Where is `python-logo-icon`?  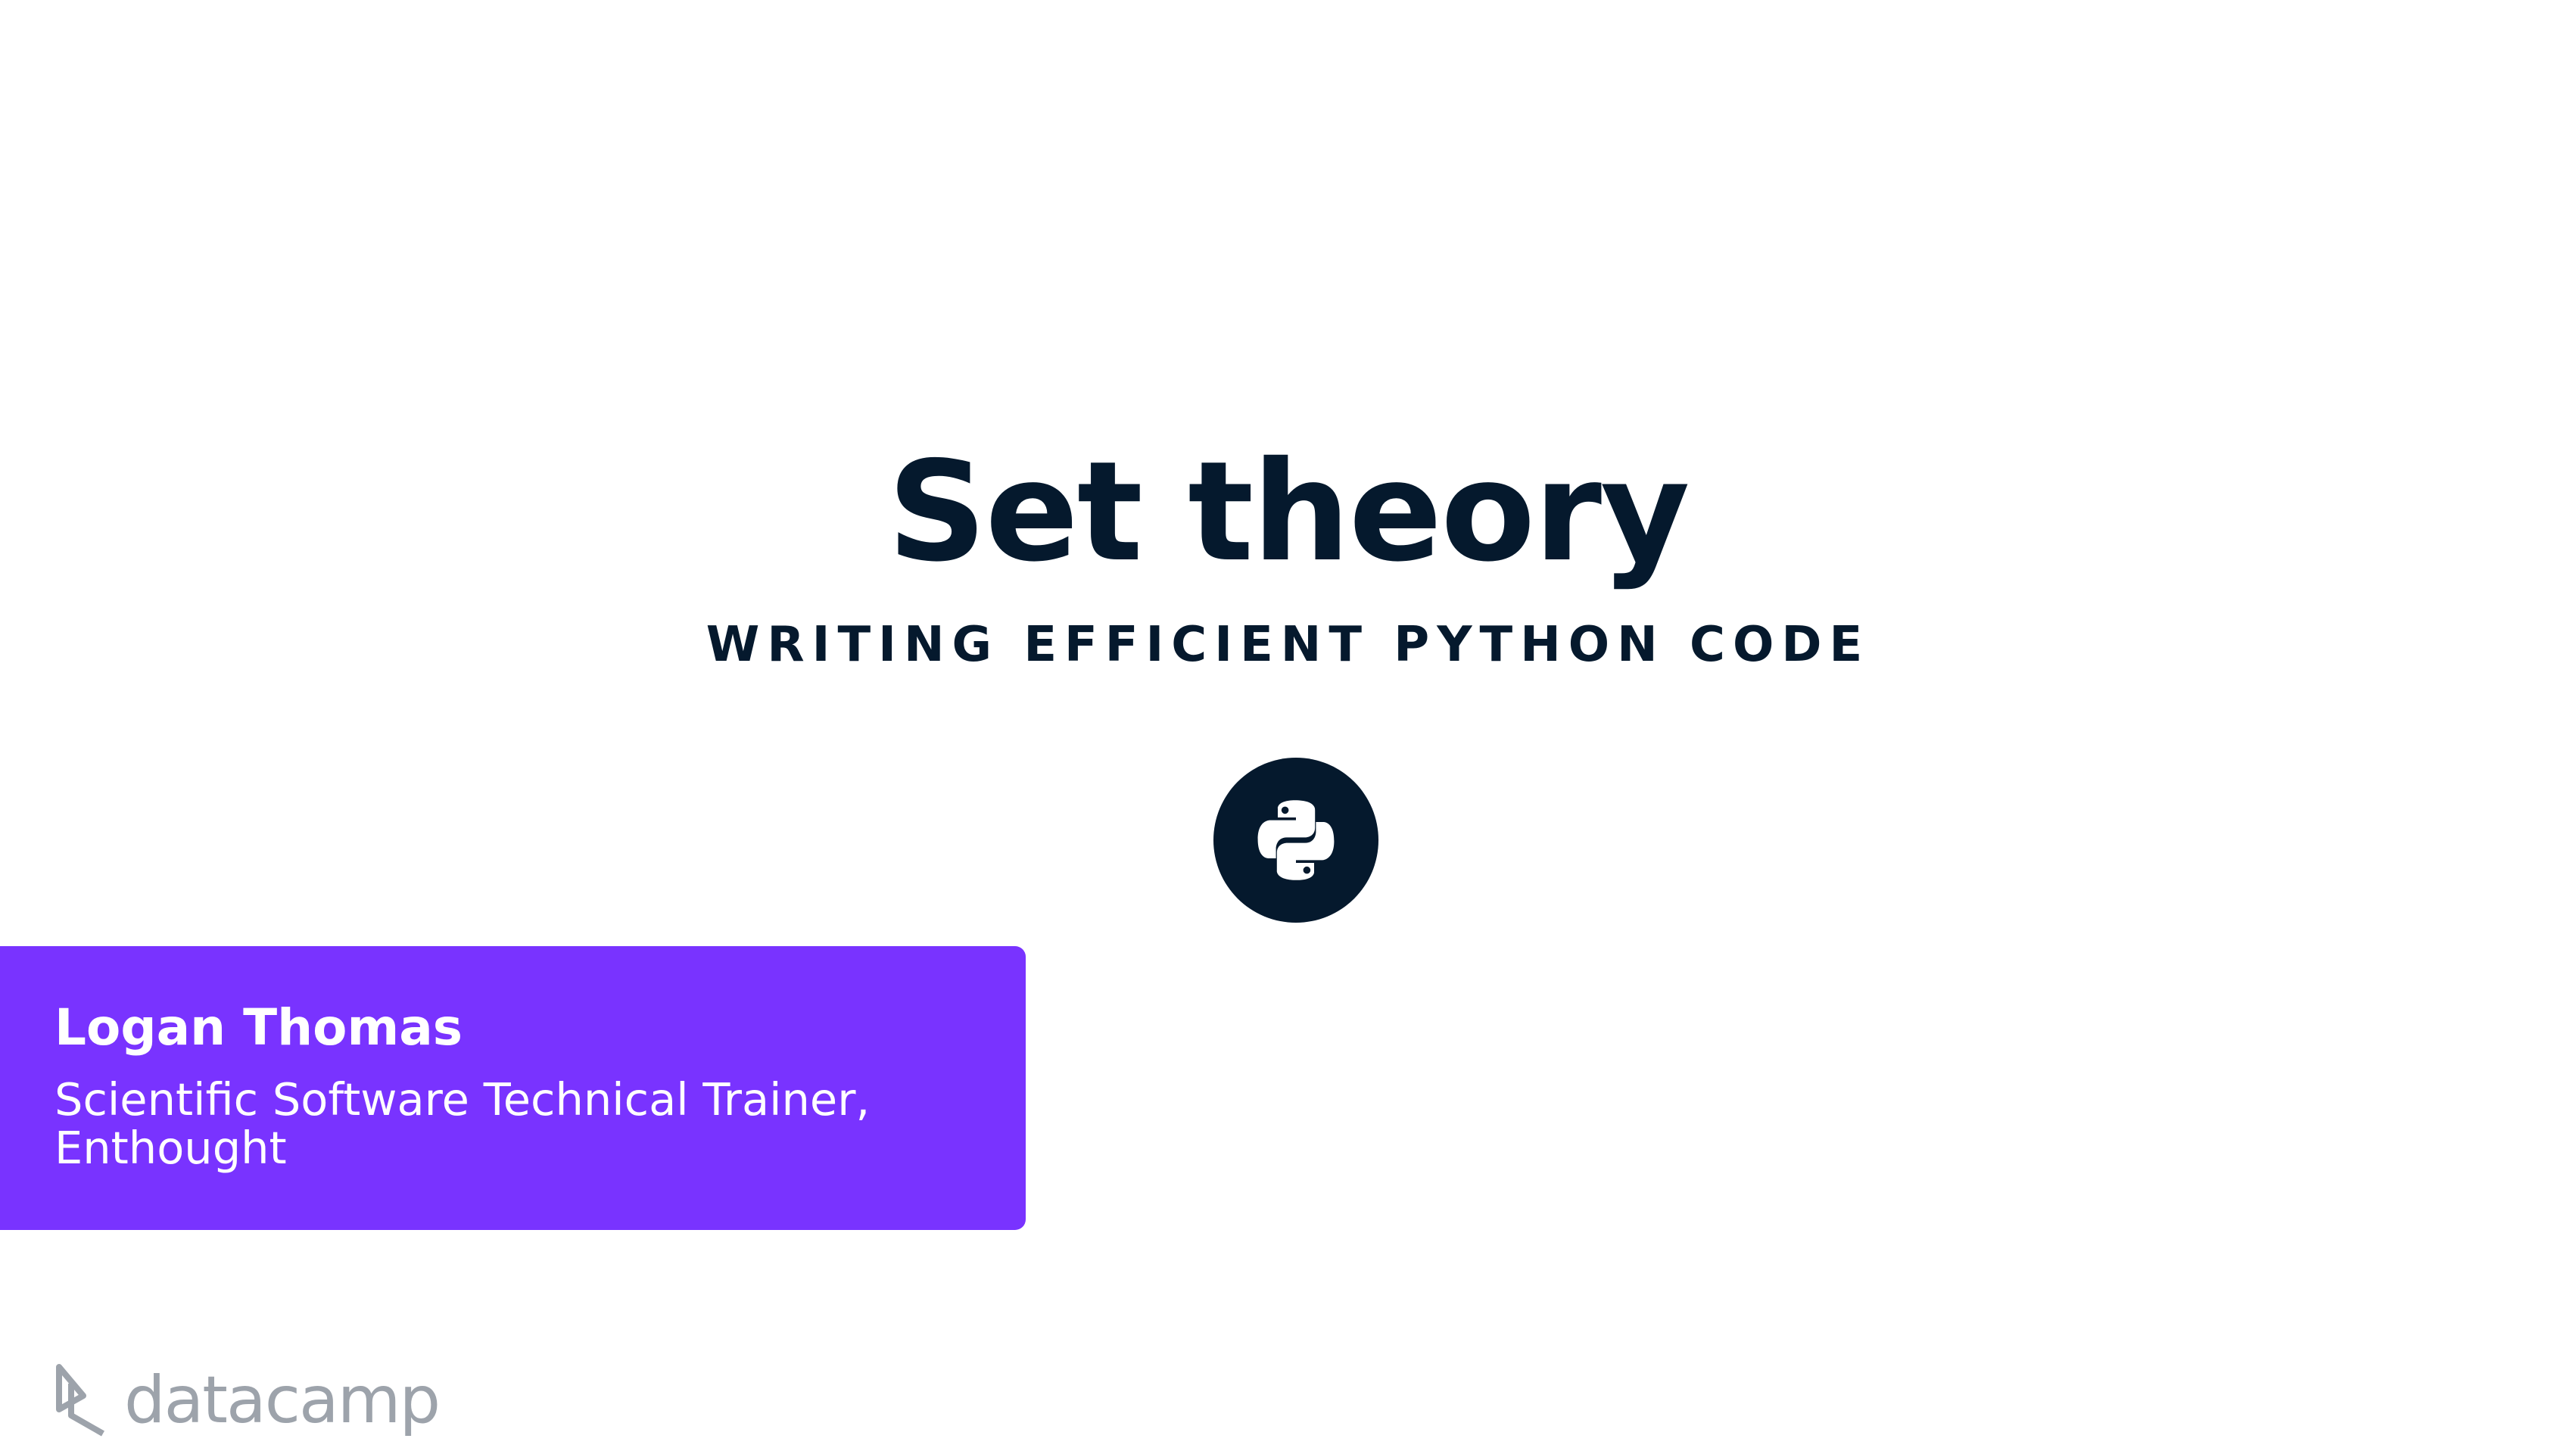 python-logo-icon is located at coordinates (1296, 840).